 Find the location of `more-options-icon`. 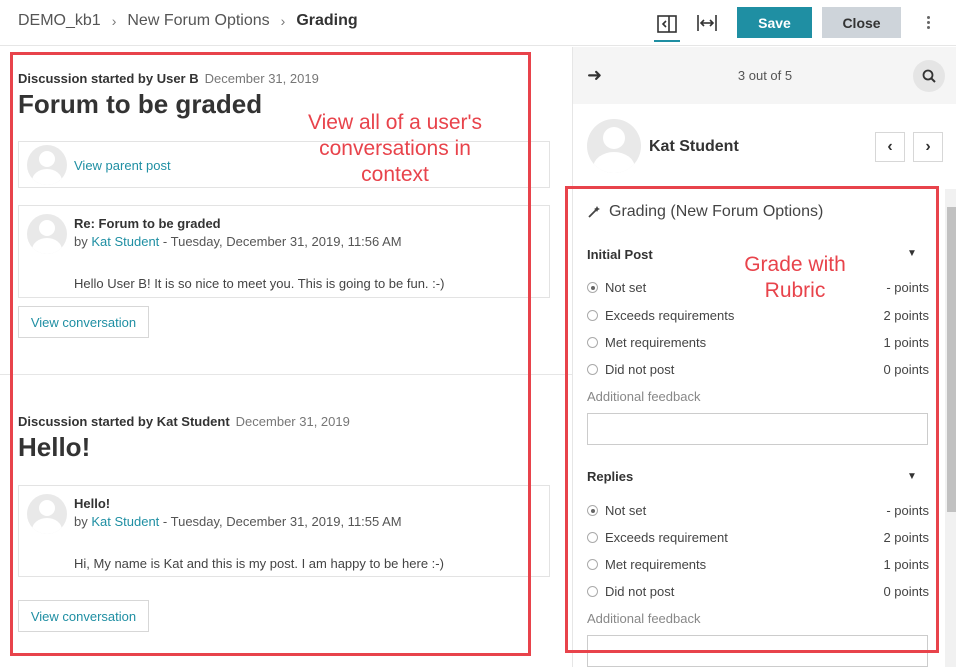

more-options-icon is located at coordinates (928, 22).